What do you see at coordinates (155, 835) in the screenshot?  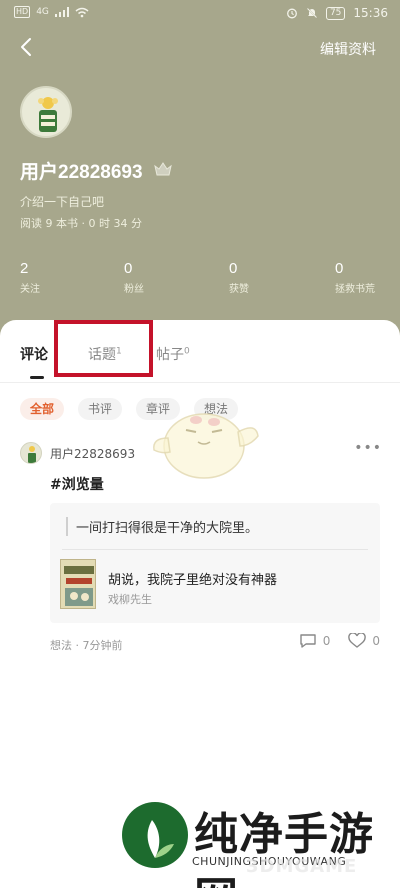 I see `watermark-logo-icon` at bounding box center [155, 835].